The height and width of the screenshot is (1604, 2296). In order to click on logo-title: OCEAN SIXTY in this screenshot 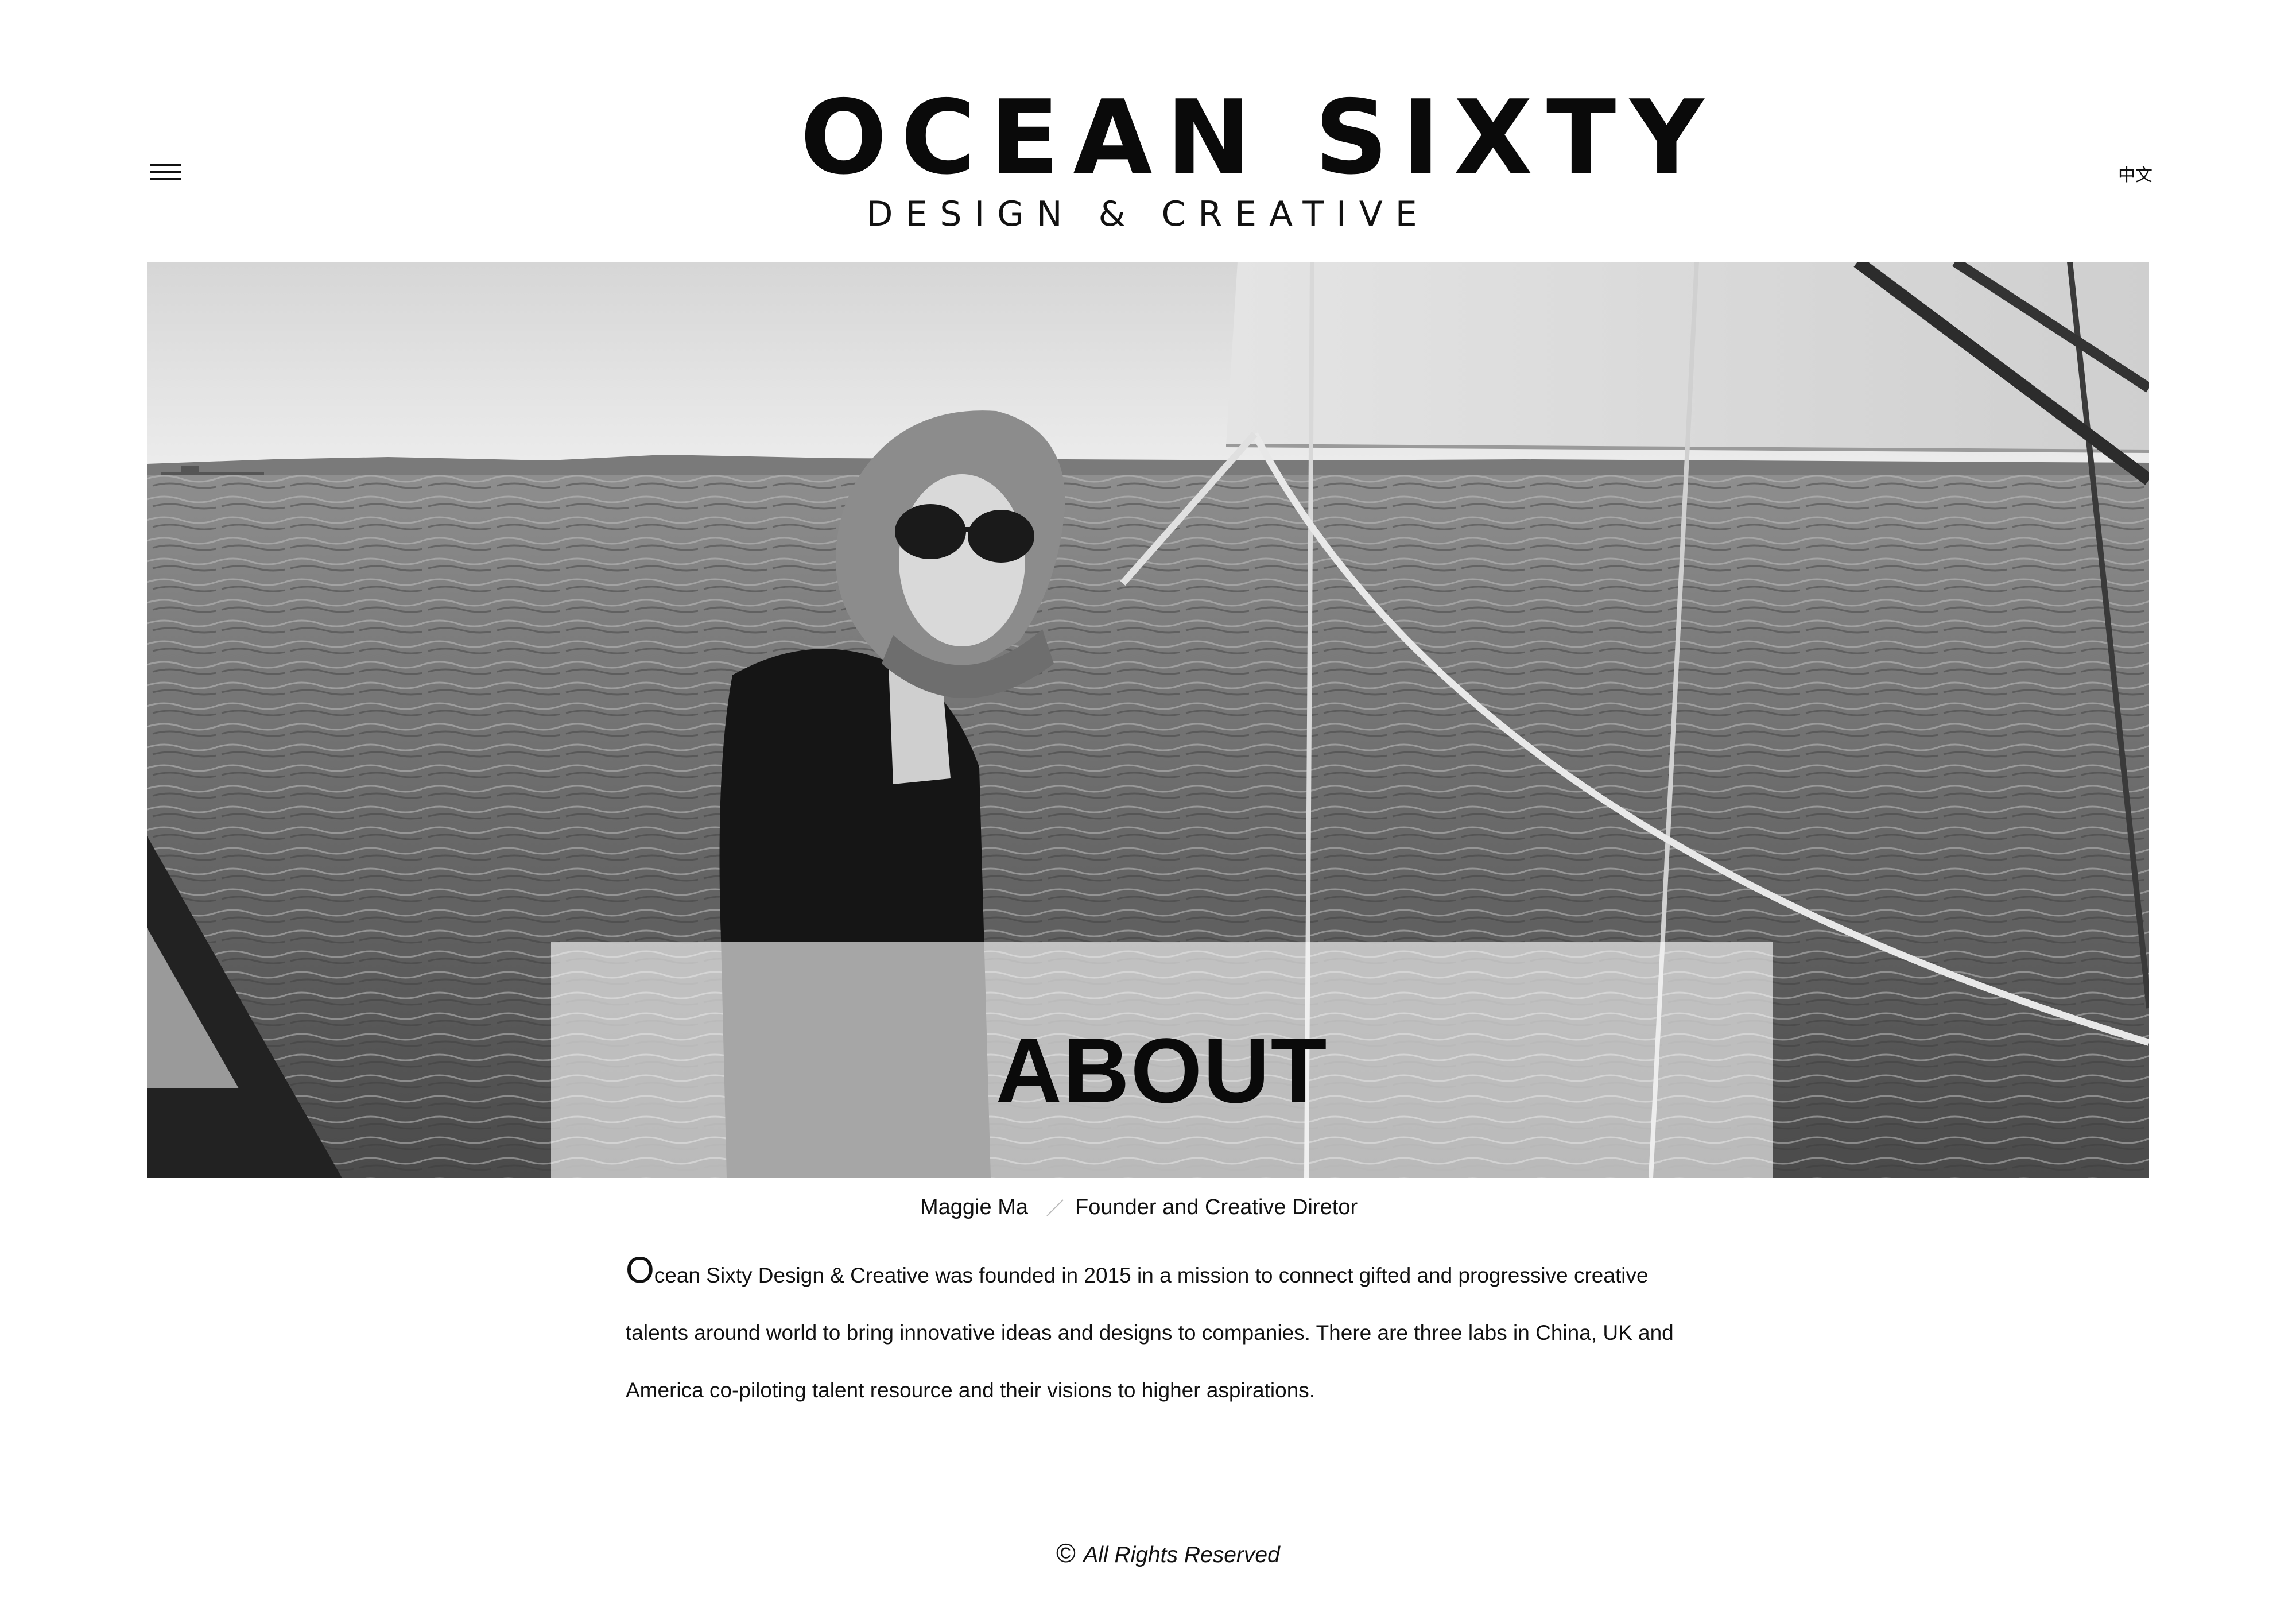, I will do `click(1259, 137)`.